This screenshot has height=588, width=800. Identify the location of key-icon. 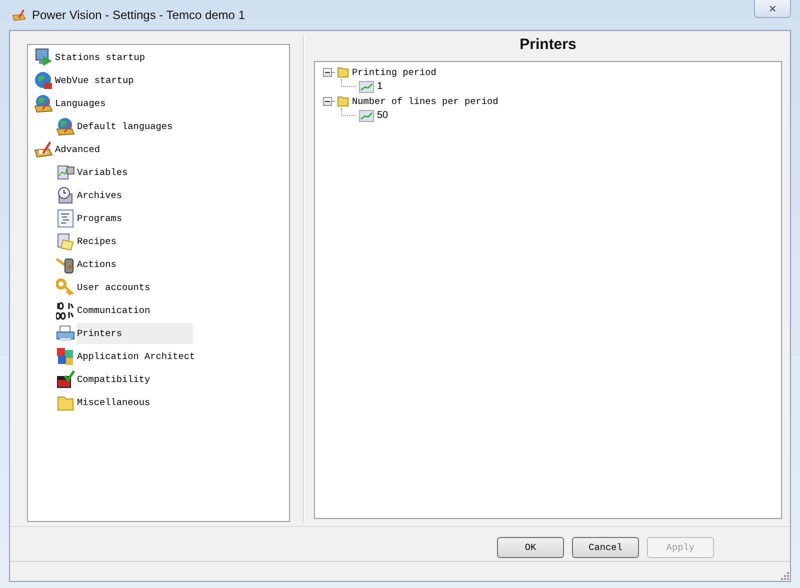
(65, 287).